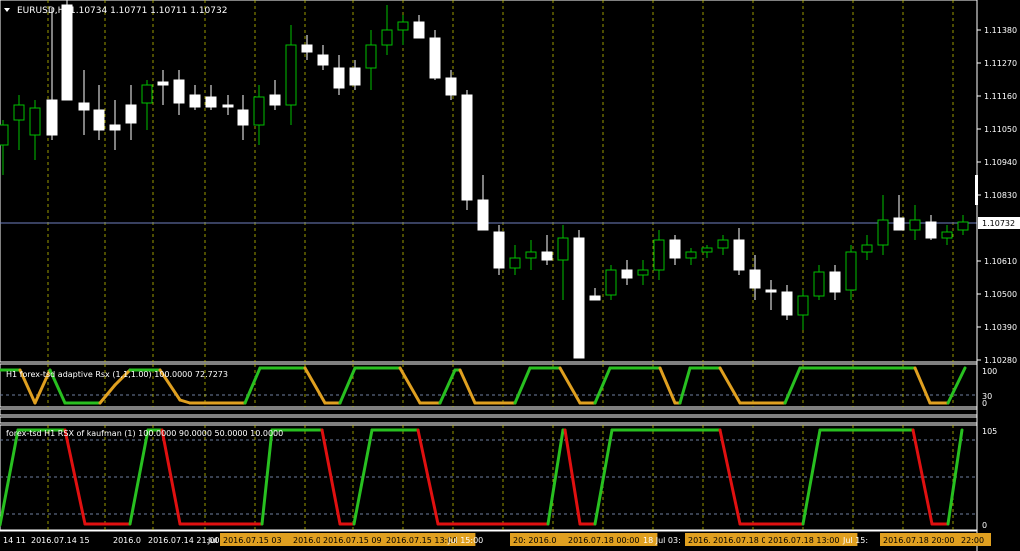 The height and width of the screenshot is (551, 1020). What do you see at coordinates (603, 540) in the screenshot?
I see `time-tick-label: 2016.07.18 00:00` at bounding box center [603, 540].